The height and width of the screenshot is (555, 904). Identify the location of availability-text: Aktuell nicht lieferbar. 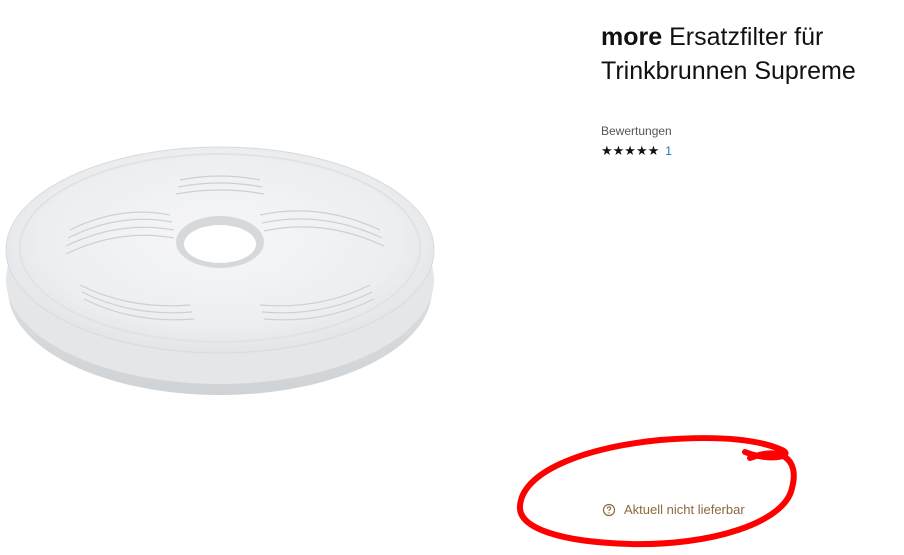
(684, 509).